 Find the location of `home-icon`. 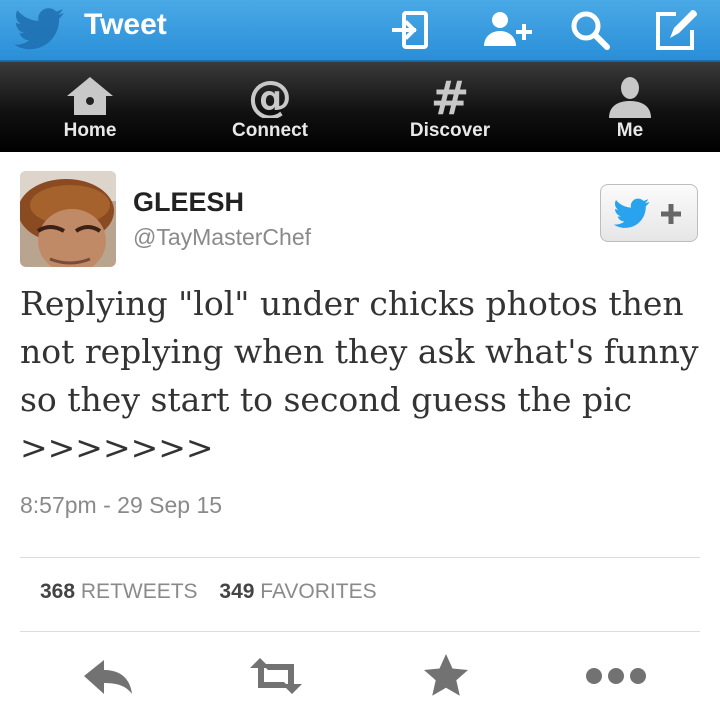

home-icon is located at coordinates (90, 96).